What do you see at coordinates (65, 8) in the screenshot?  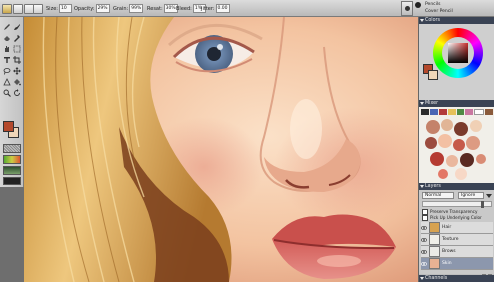 I see `size-field: 10` at bounding box center [65, 8].